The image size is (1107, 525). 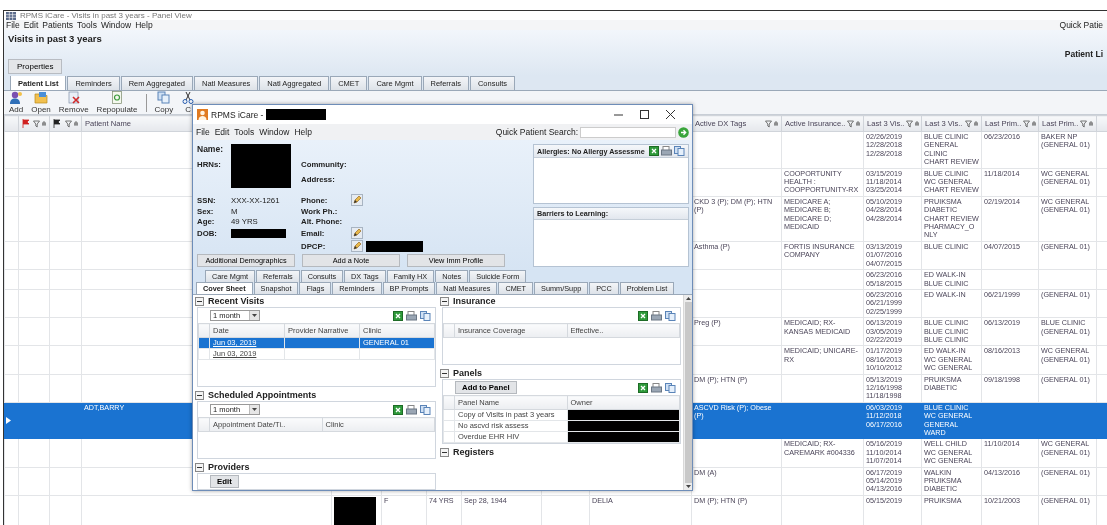 I want to click on up-arrow-icon, so click(x=688, y=298).